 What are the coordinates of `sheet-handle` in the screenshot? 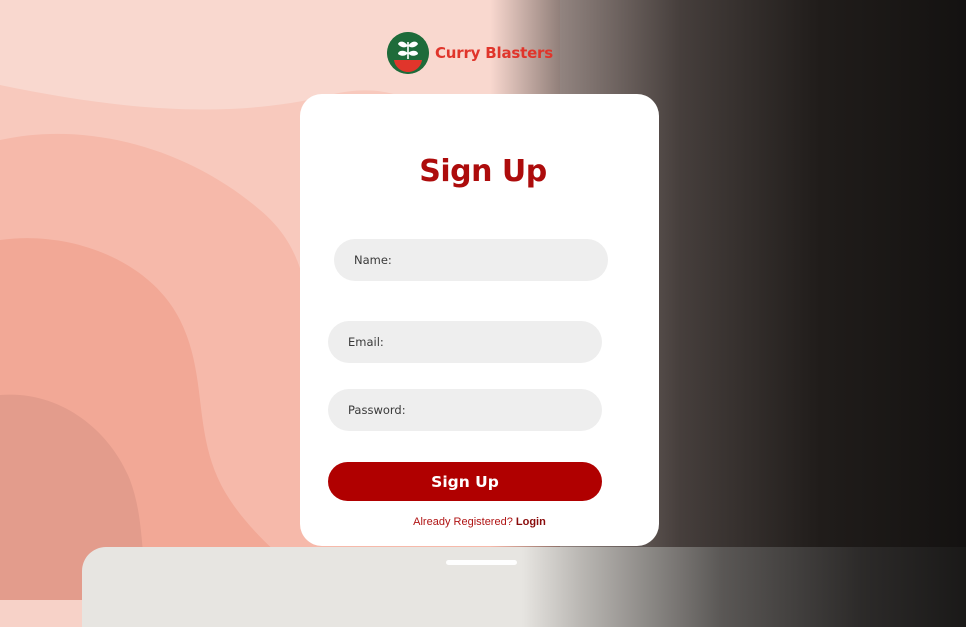 It's located at (481, 562).